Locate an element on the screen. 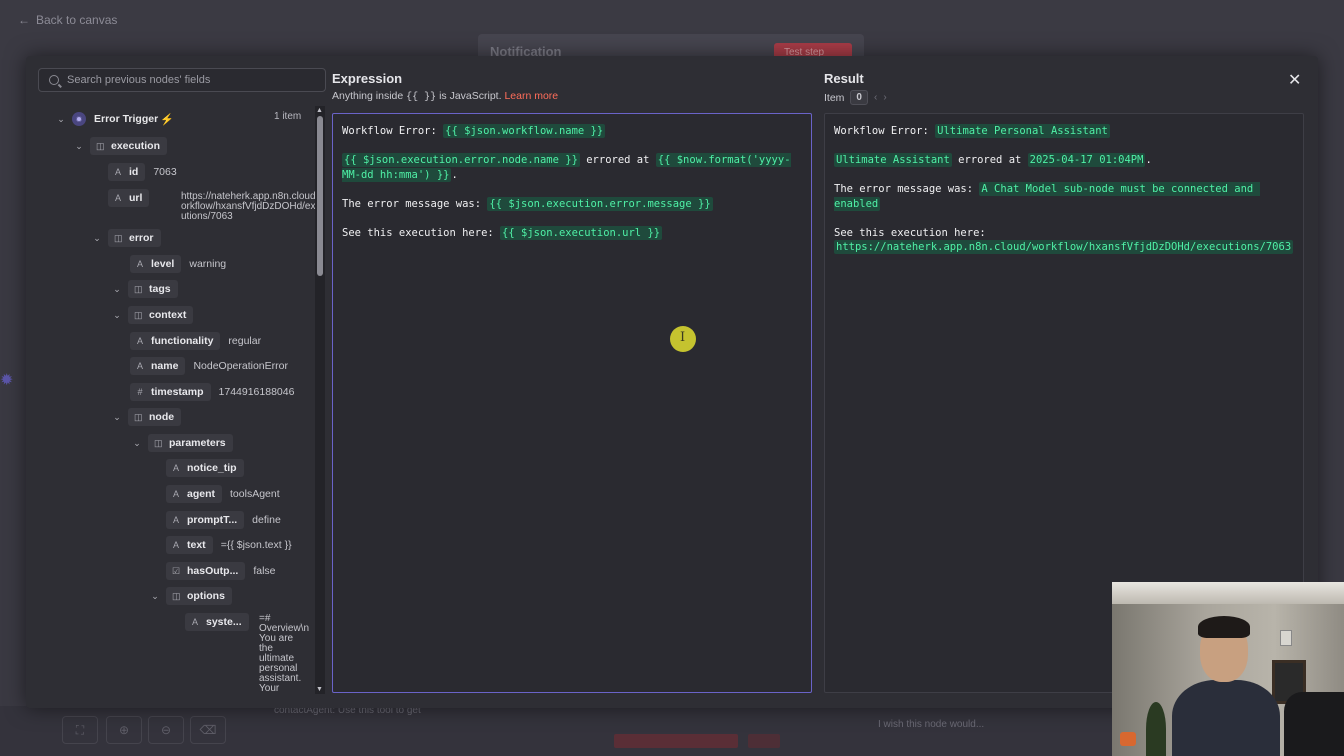  webcam-ceiling is located at coordinates (1228, 593).